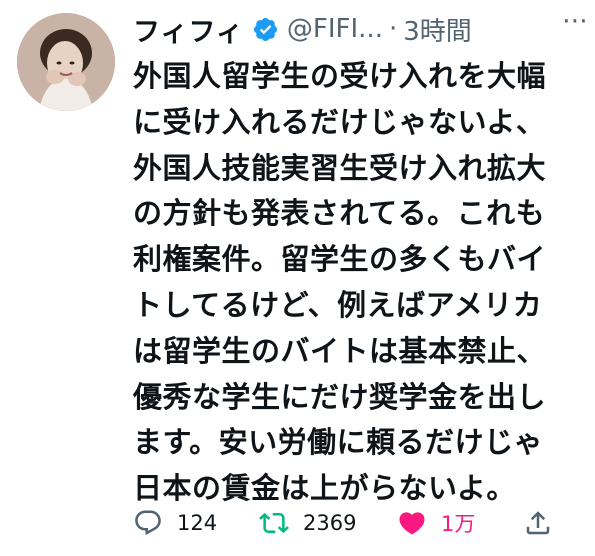 This screenshot has width=595, height=556. Describe the element at coordinates (436, 523) in the screenshot. I see `like-button: 1万` at that location.